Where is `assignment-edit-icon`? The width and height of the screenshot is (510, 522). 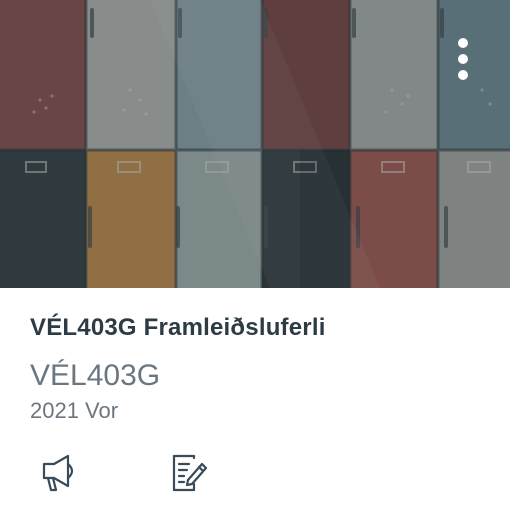
assignment-edit-icon is located at coordinates (190, 473).